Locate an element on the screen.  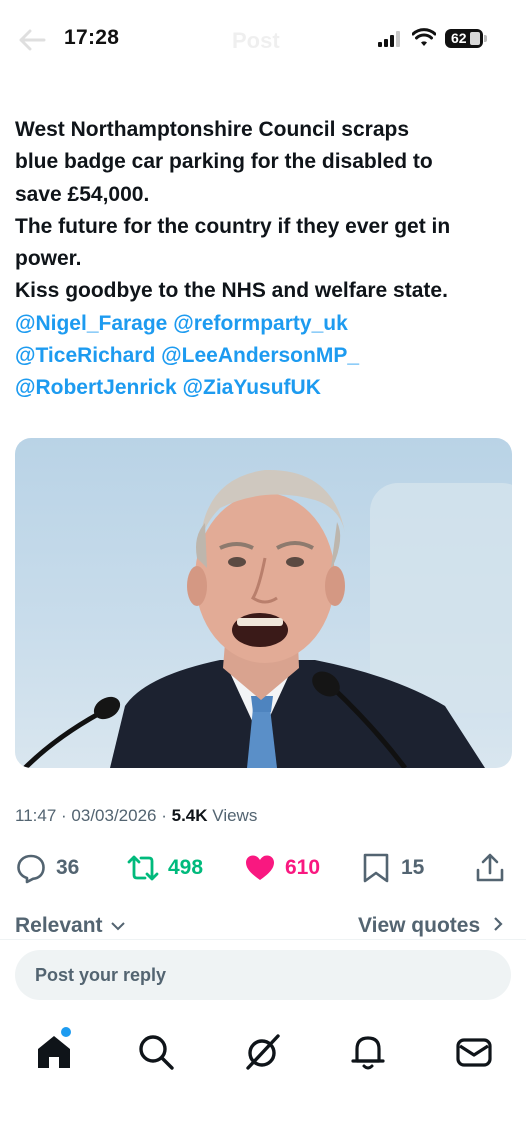
repost-button: 498 is located at coordinates (165, 868).